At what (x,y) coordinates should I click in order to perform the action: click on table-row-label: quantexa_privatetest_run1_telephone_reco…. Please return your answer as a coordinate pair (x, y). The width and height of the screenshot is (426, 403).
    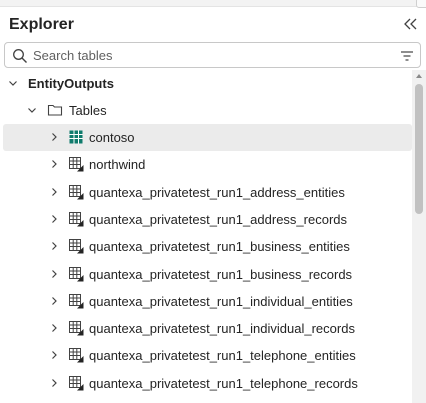
    Looking at the image, I should click on (223, 383).